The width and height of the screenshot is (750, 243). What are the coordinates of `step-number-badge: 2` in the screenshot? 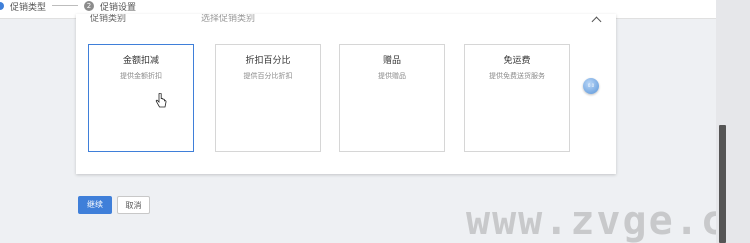 It's located at (89, 6).